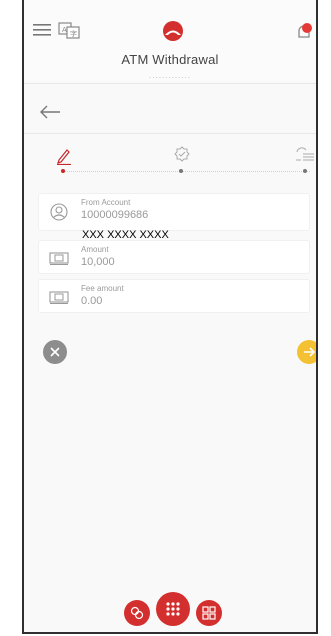 The width and height of the screenshot is (331, 636). Describe the element at coordinates (106, 202) in the screenshot. I see `from-account-label: From Account` at that location.